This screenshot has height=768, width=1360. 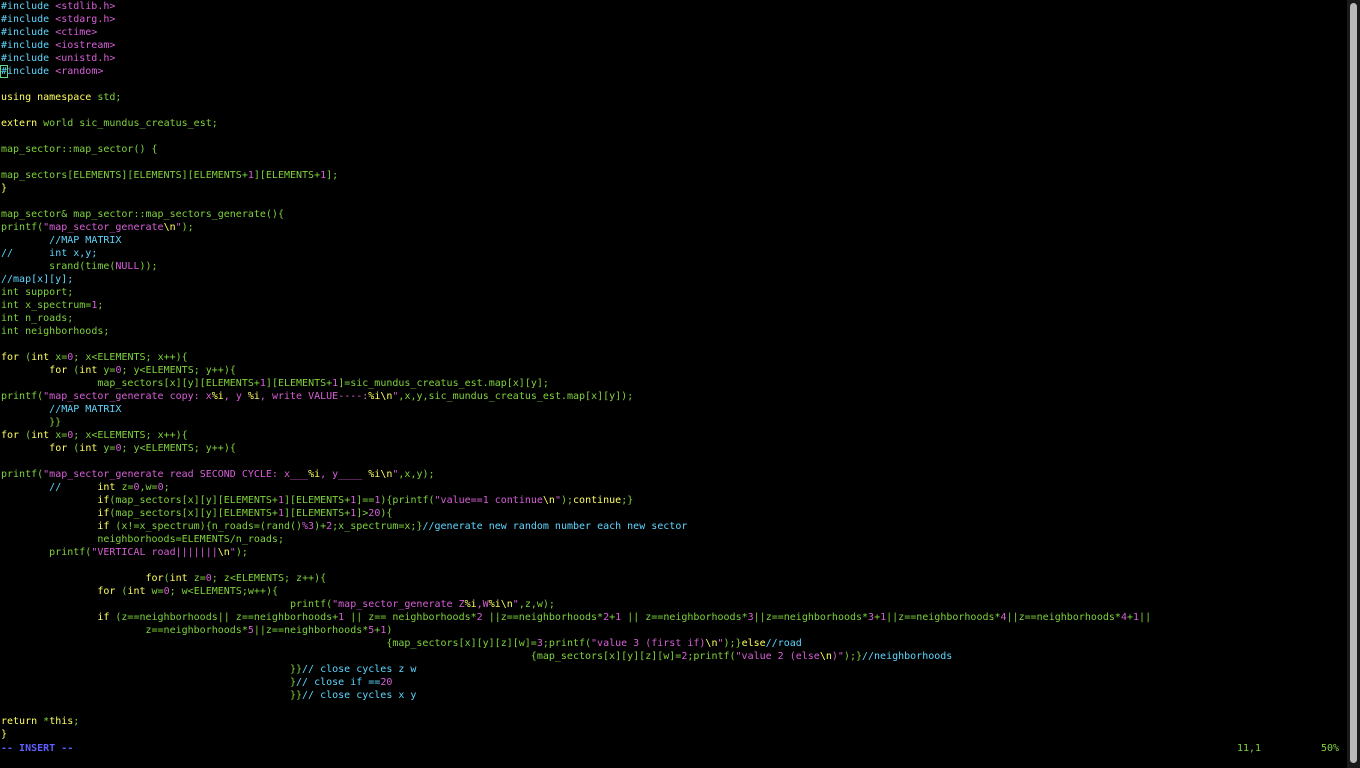 I want to click on code-token: \n, so click(x=386, y=396).